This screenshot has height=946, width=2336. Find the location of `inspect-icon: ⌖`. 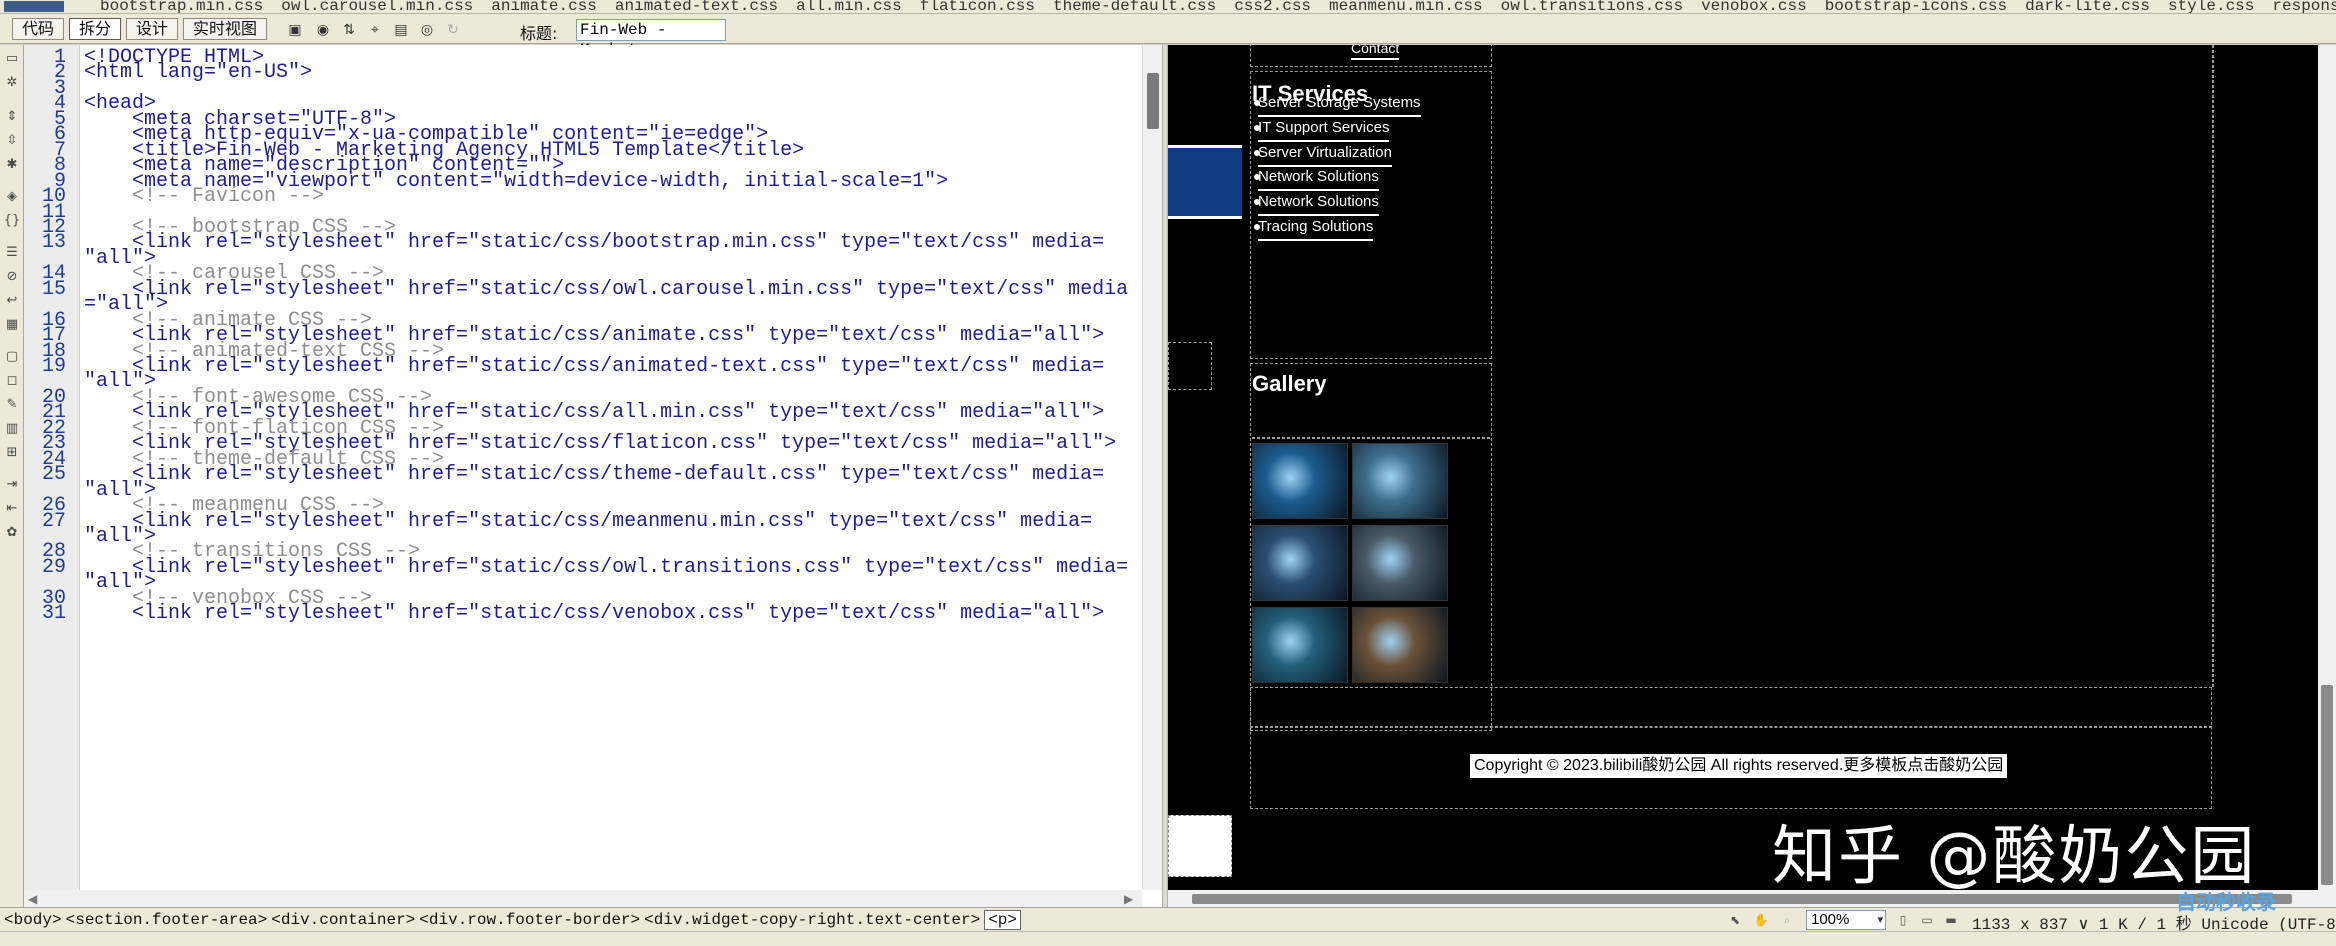

inspect-icon: ⌖ is located at coordinates (375, 30).